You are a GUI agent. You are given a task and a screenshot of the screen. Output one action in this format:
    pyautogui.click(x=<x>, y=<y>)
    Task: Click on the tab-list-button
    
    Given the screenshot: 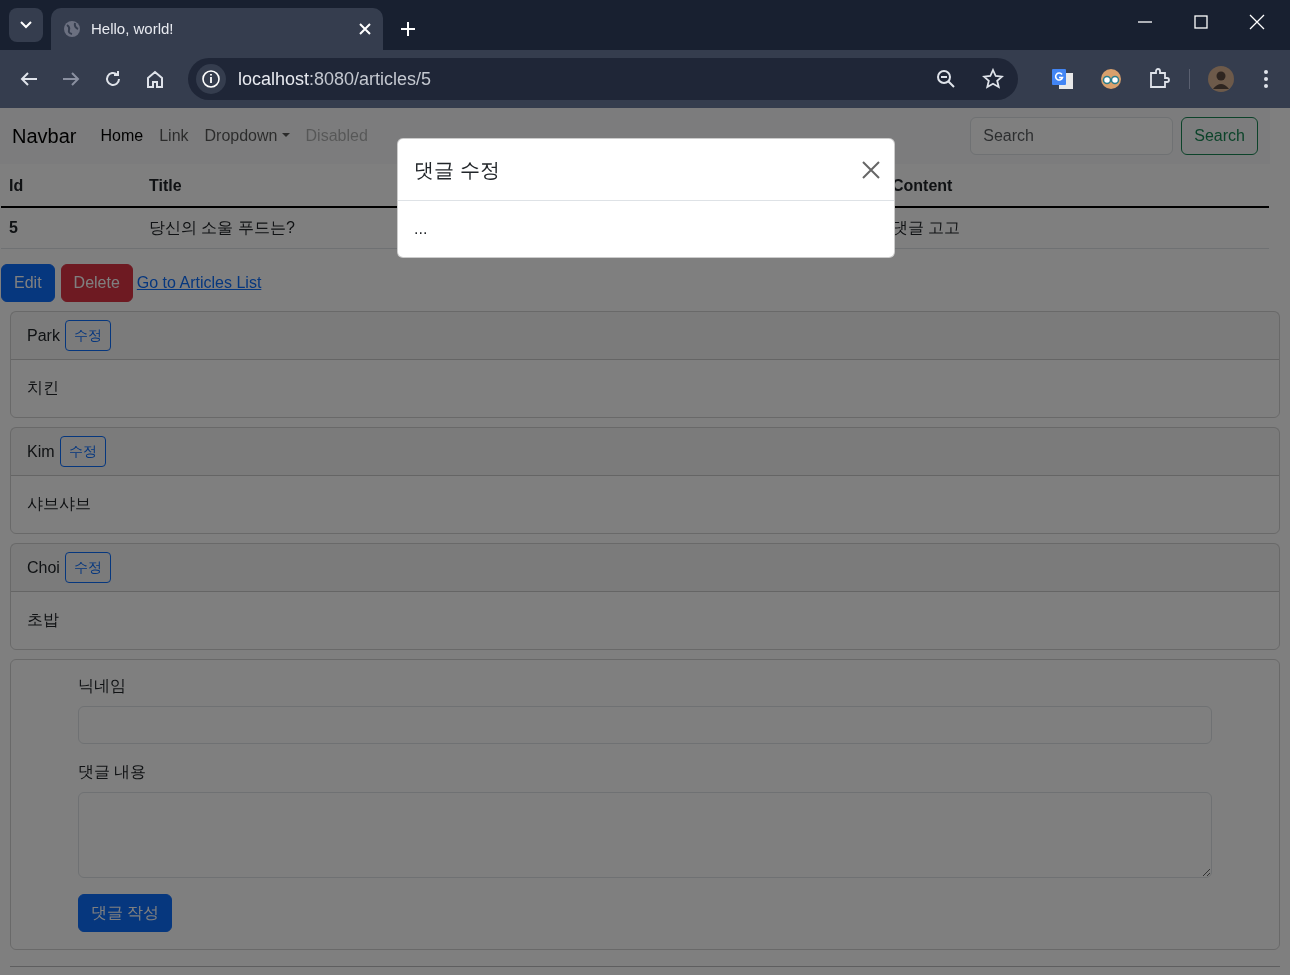 What is the action you would take?
    pyautogui.click(x=26, y=25)
    